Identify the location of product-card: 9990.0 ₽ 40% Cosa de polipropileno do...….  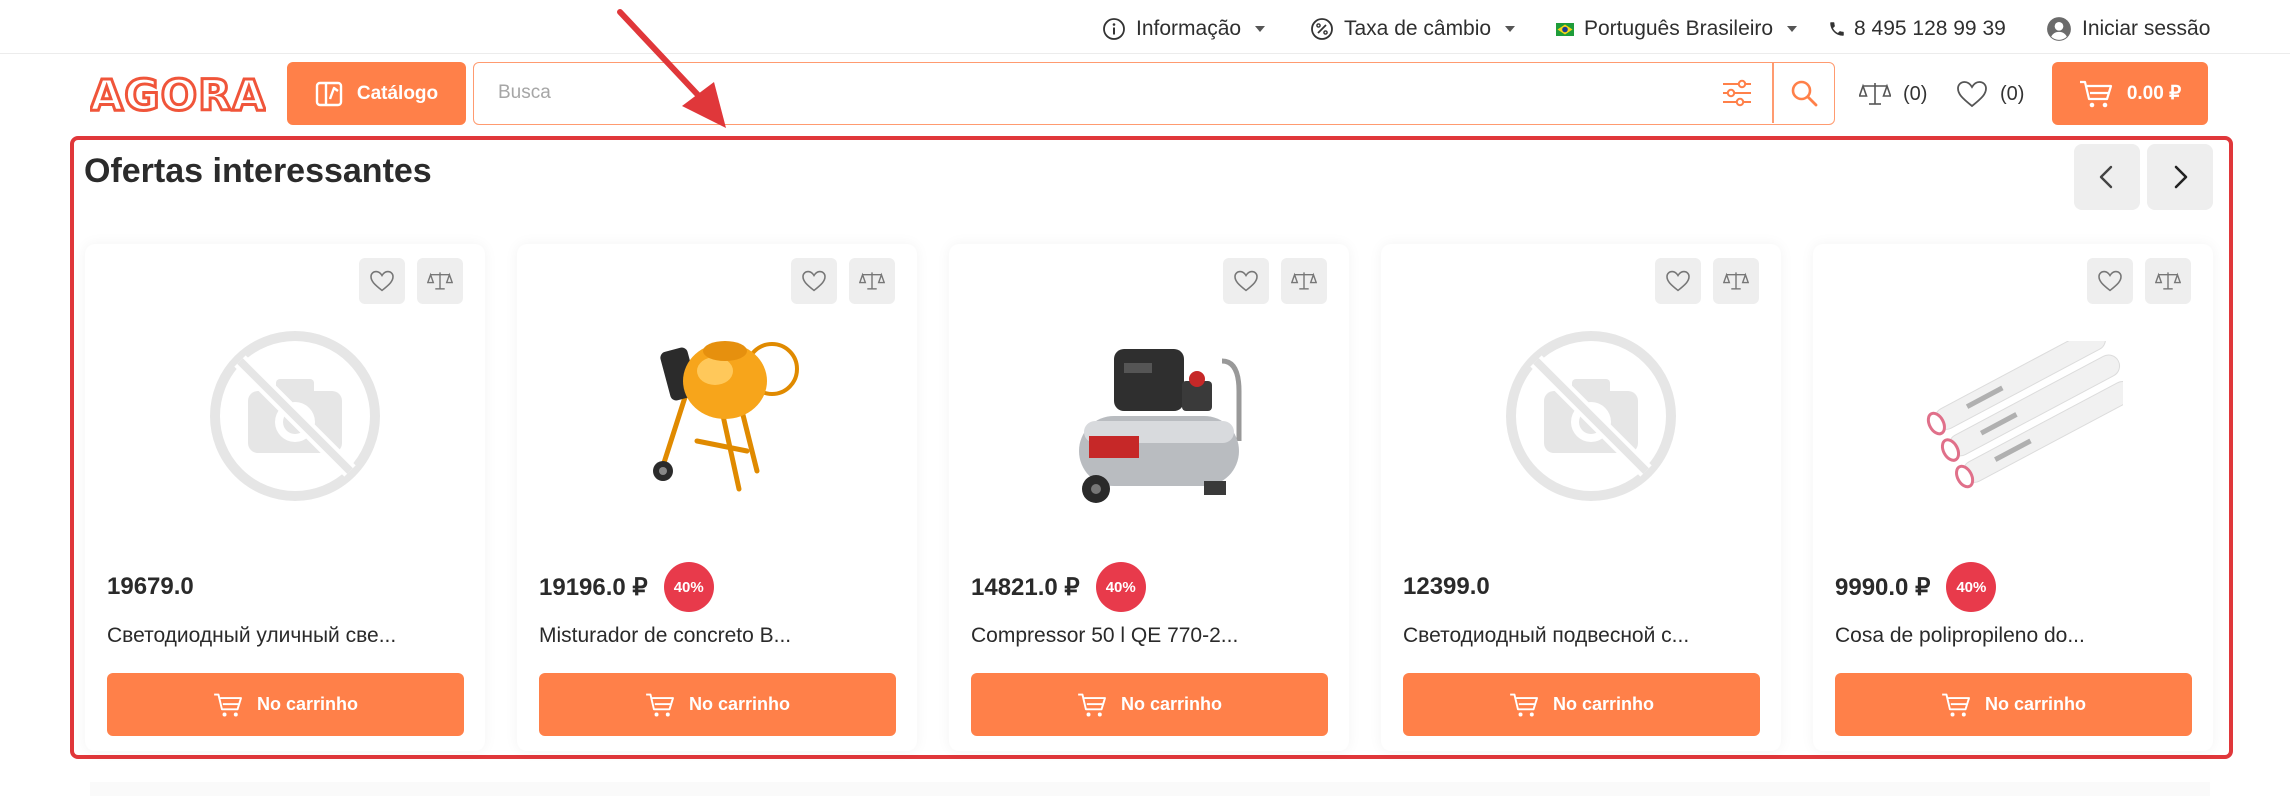
(2013, 497).